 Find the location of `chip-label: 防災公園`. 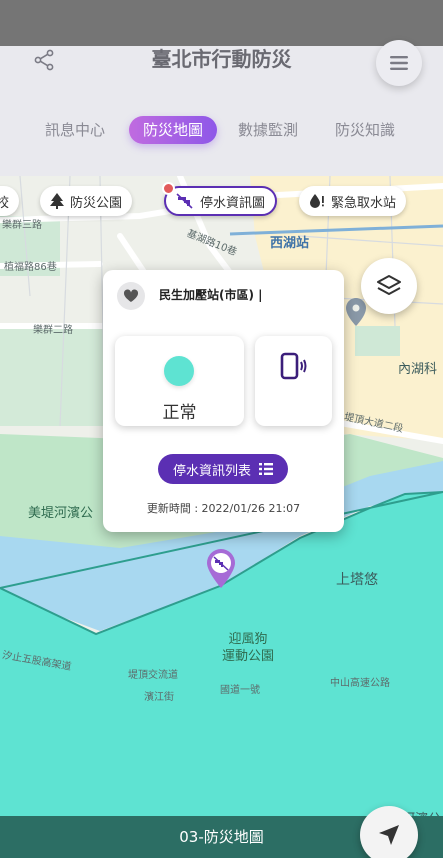

chip-label: 防災公園 is located at coordinates (96, 203).